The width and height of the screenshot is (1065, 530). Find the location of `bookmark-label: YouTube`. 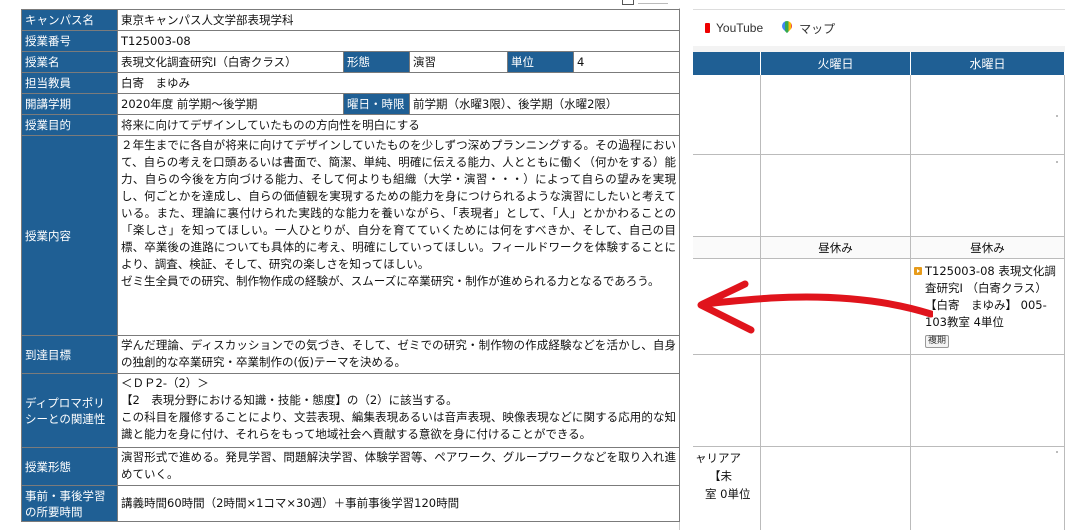

bookmark-label: YouTube is located at coordinates (740, 28).